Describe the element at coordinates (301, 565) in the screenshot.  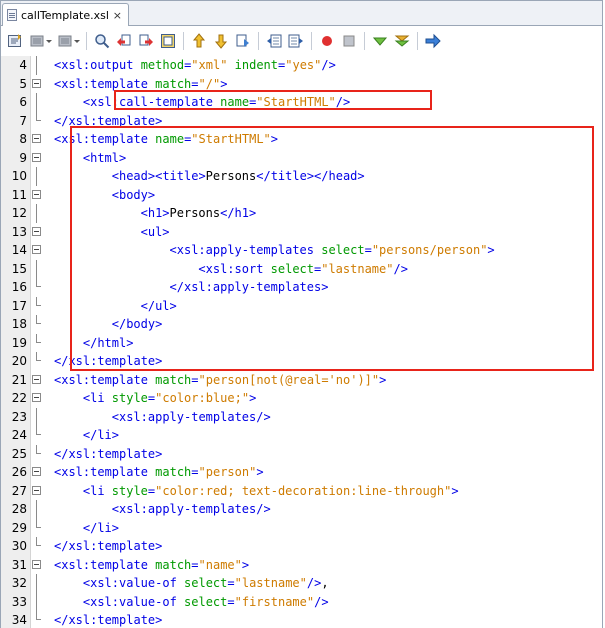
I see `code-line: 31 <xsl:template match="name">` at that location.